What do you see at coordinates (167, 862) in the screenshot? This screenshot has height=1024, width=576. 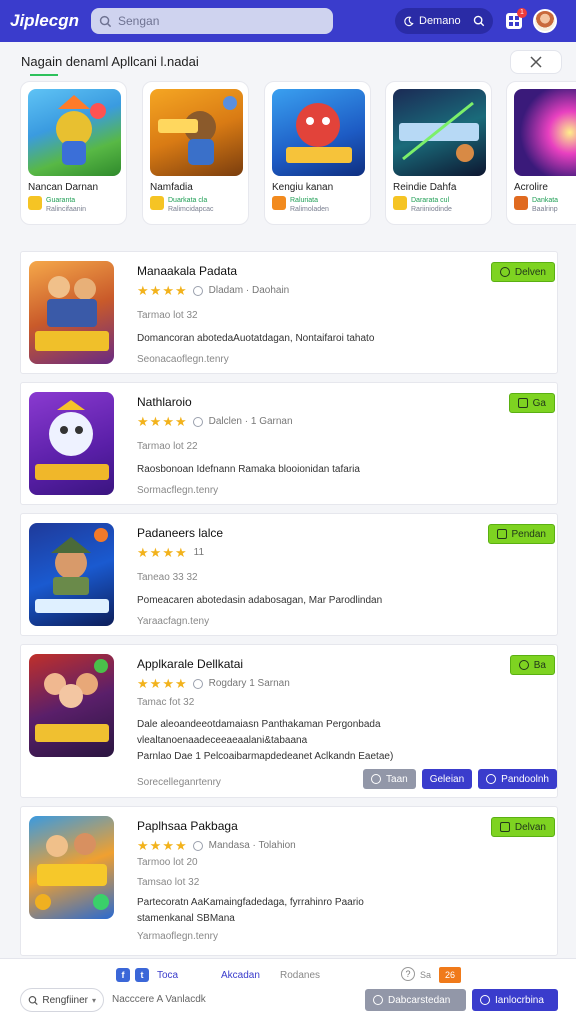 I see `app-meta: Tarmoo lot 20` at bounding box center [167, 862].